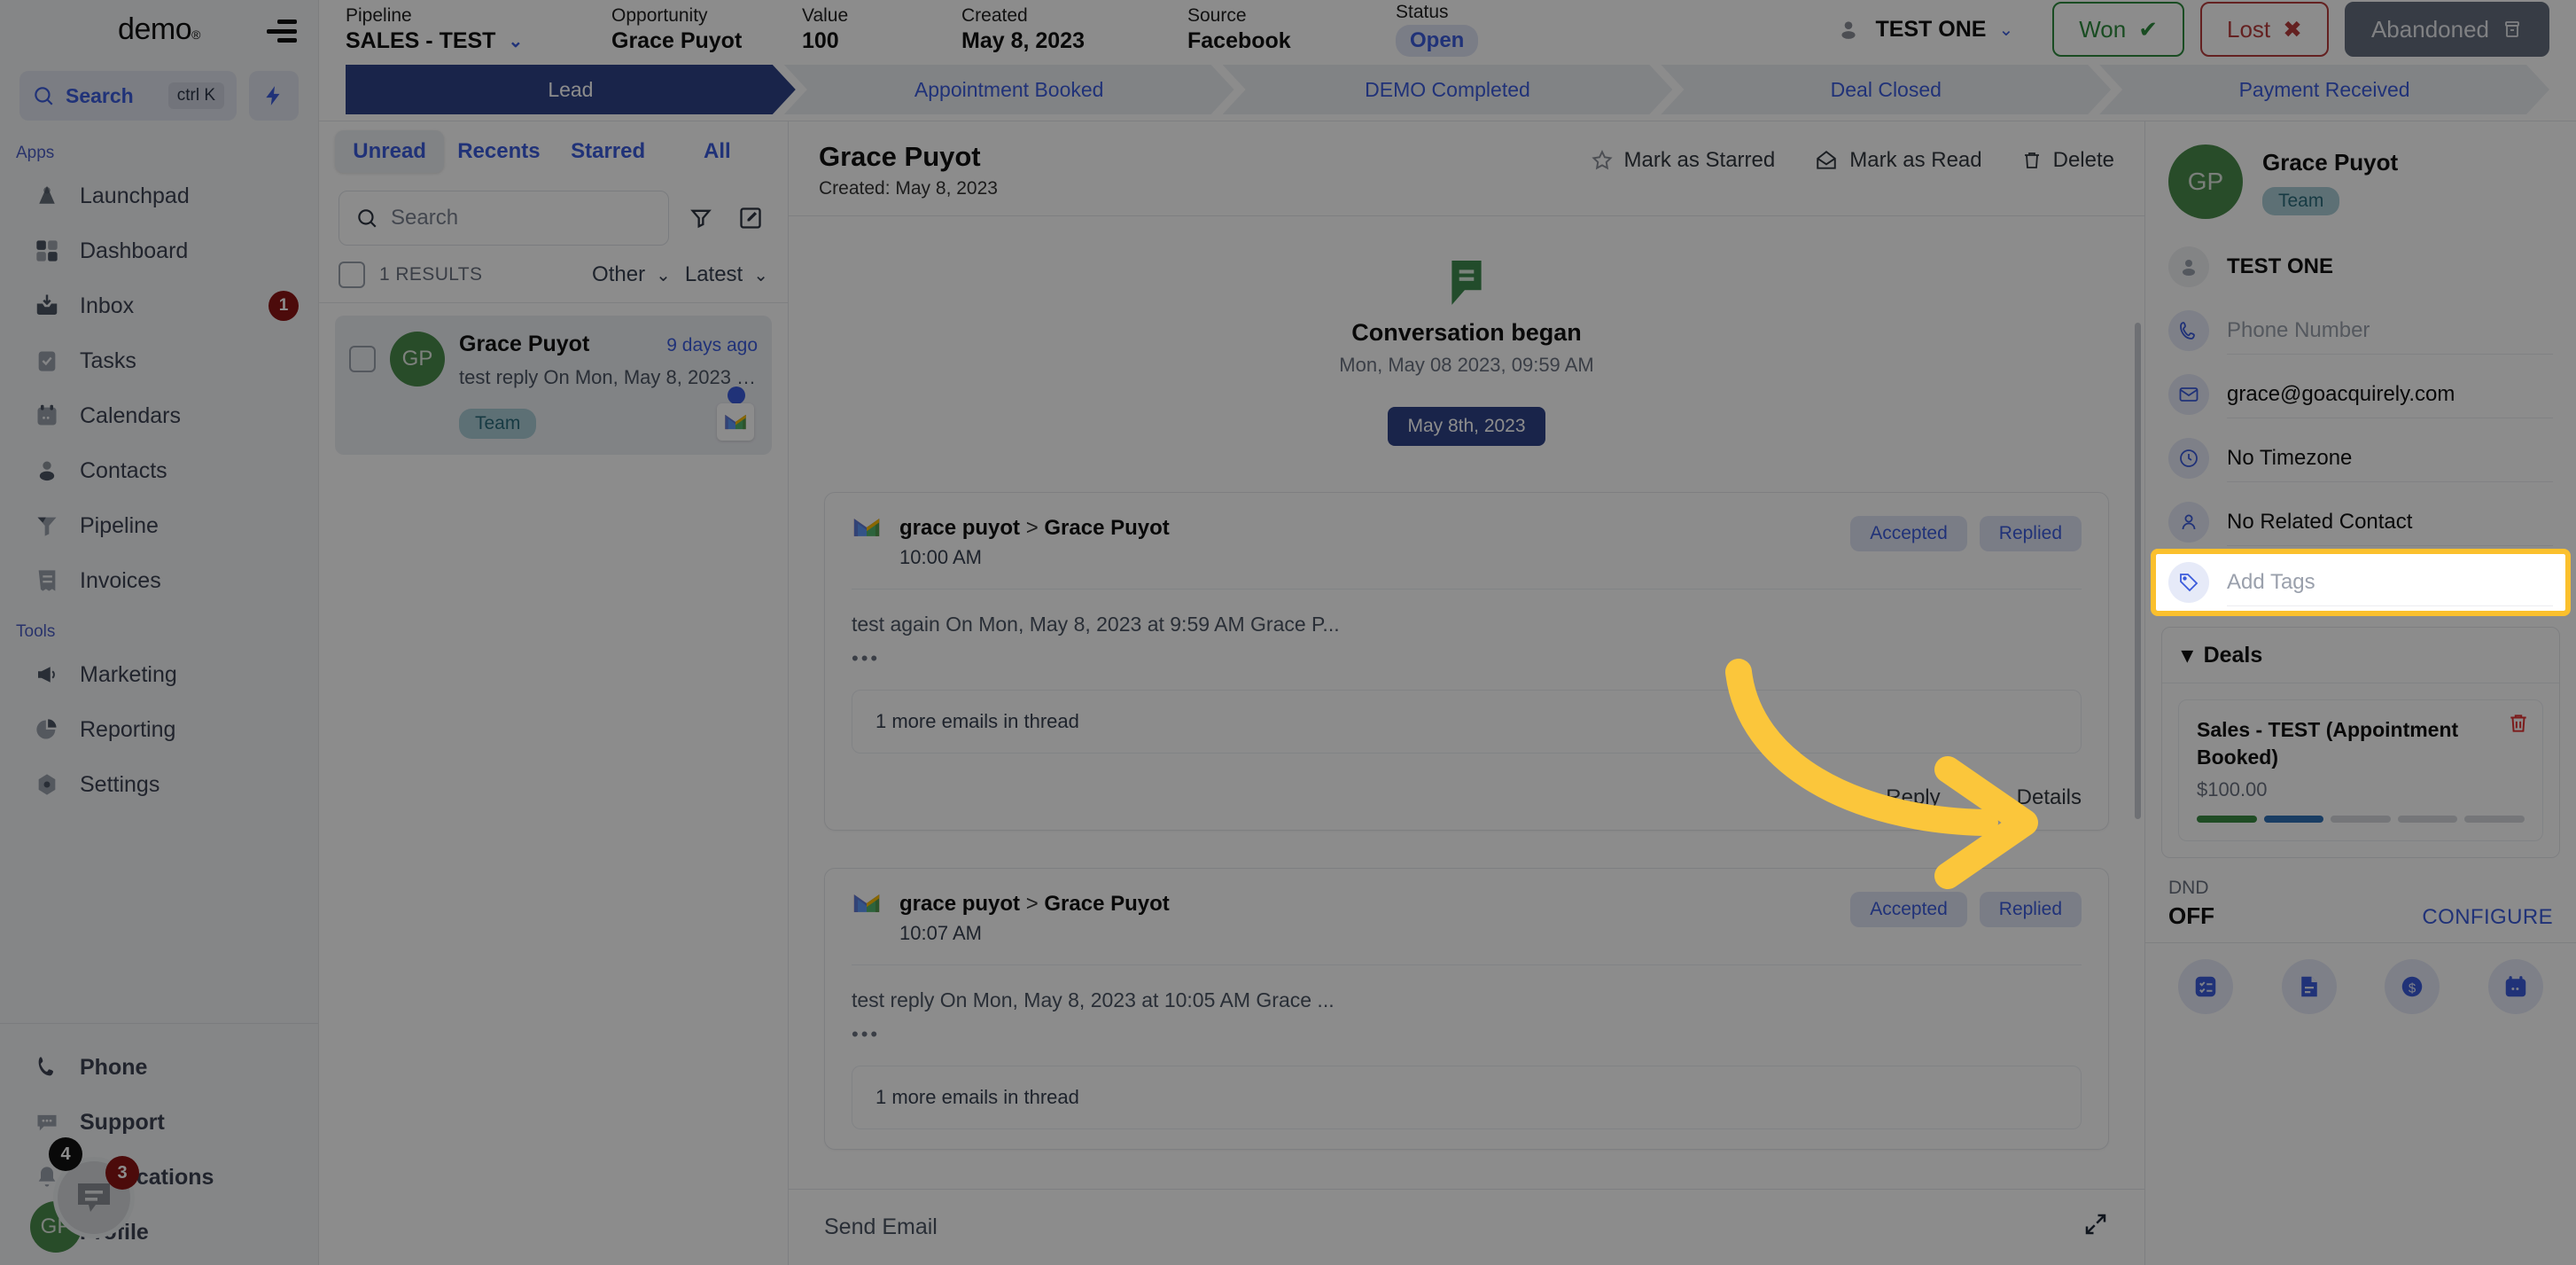  Describe the element at coordinates (421, 40) in the screenshot. I see `pipeline-value: SALES - TEST` at that location.